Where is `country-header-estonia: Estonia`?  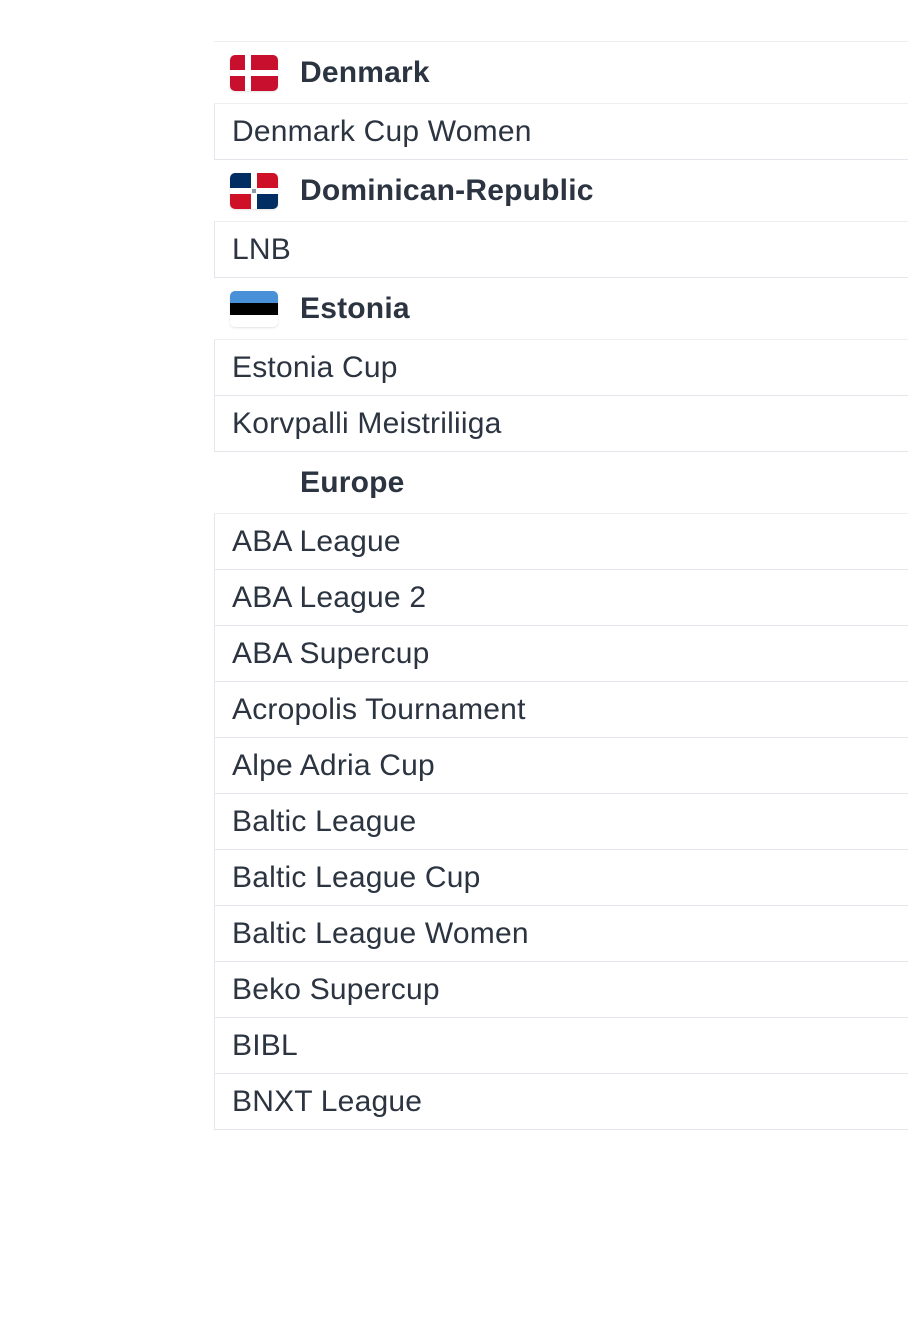 country-header-estonia: Estonia is located at coordinates (561, 309).